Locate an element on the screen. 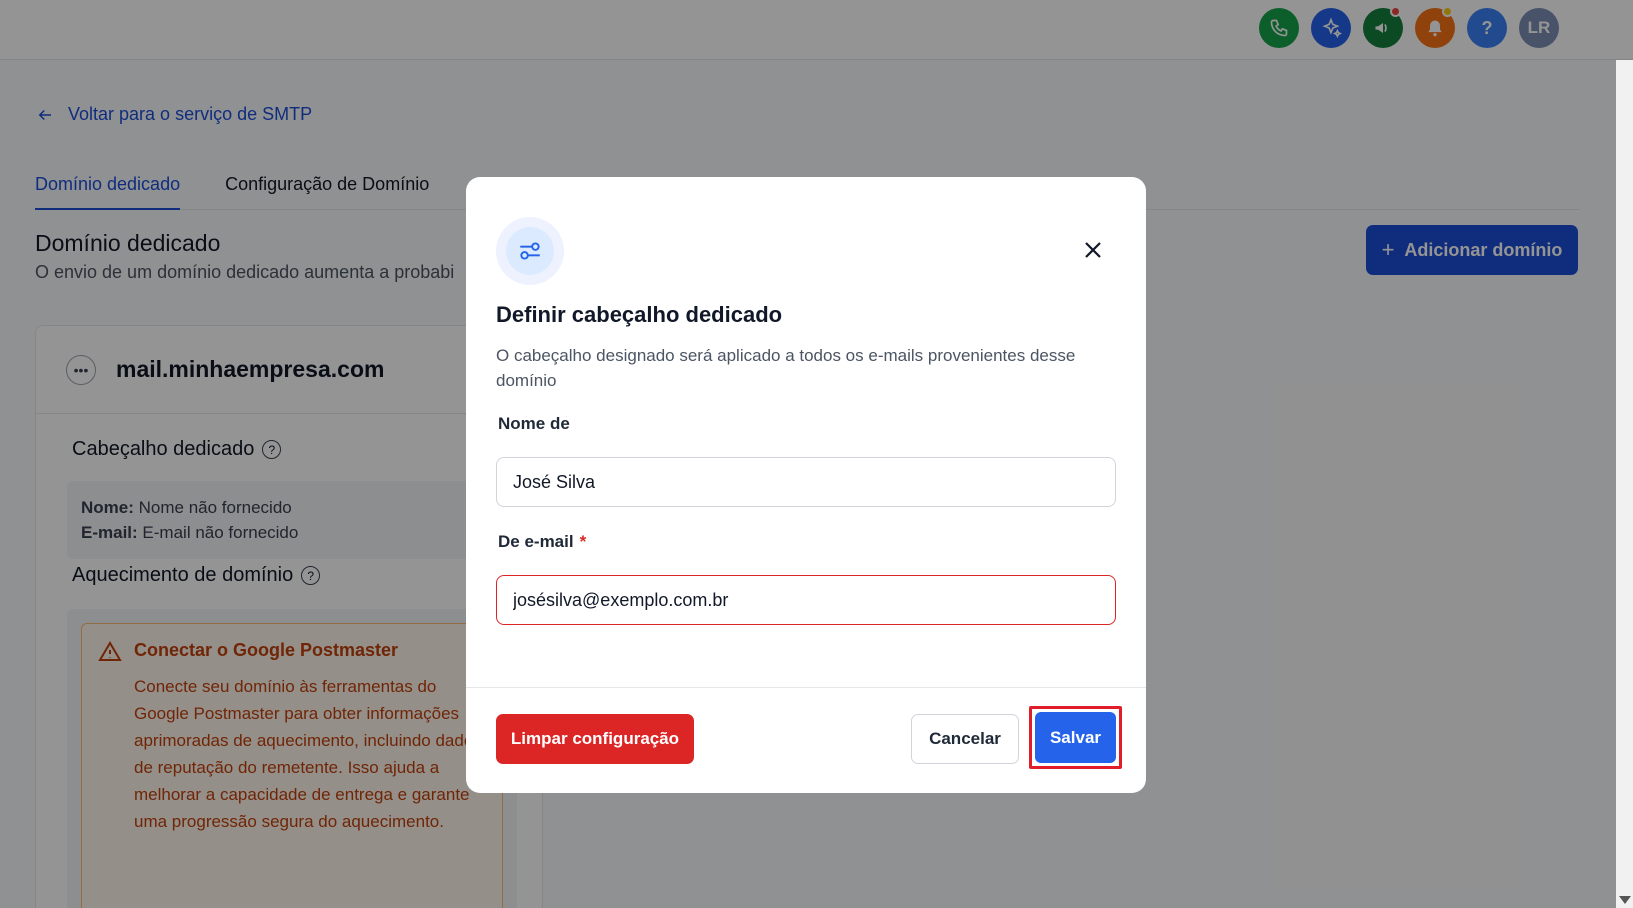  close-button is located at coordinates (1093, 250).